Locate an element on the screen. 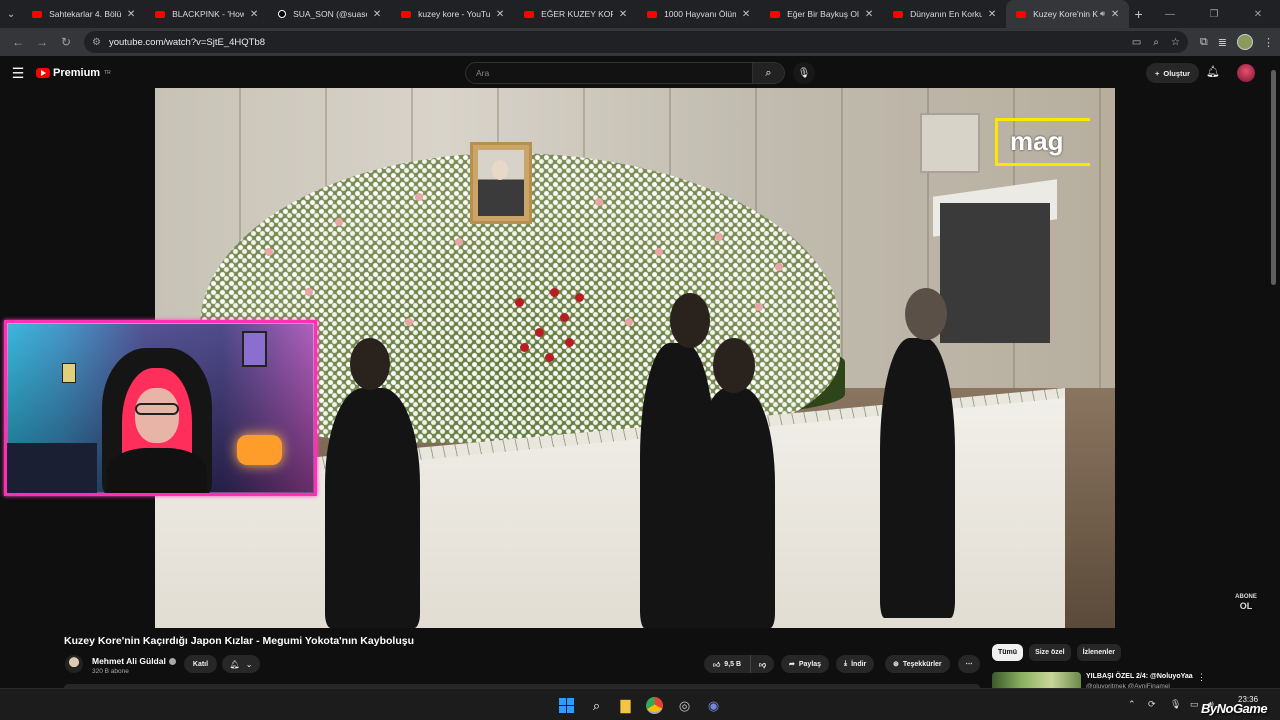 The height and width of the screenshot is (720, 1280). browser-tab: BLACKPINK - 'How Yo✕ is located at coordinates (206, 14).